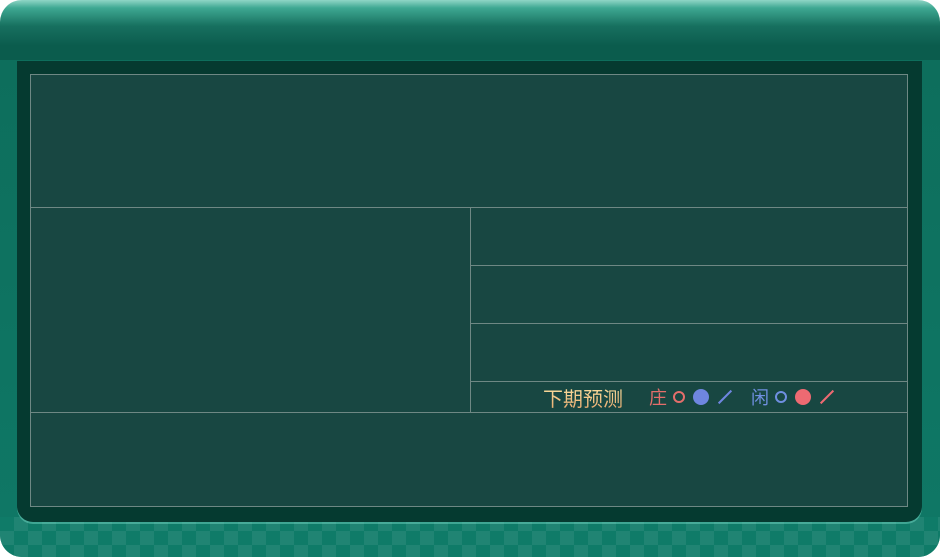  I want to click on banker-prediction: 庄, so click(691, 397).